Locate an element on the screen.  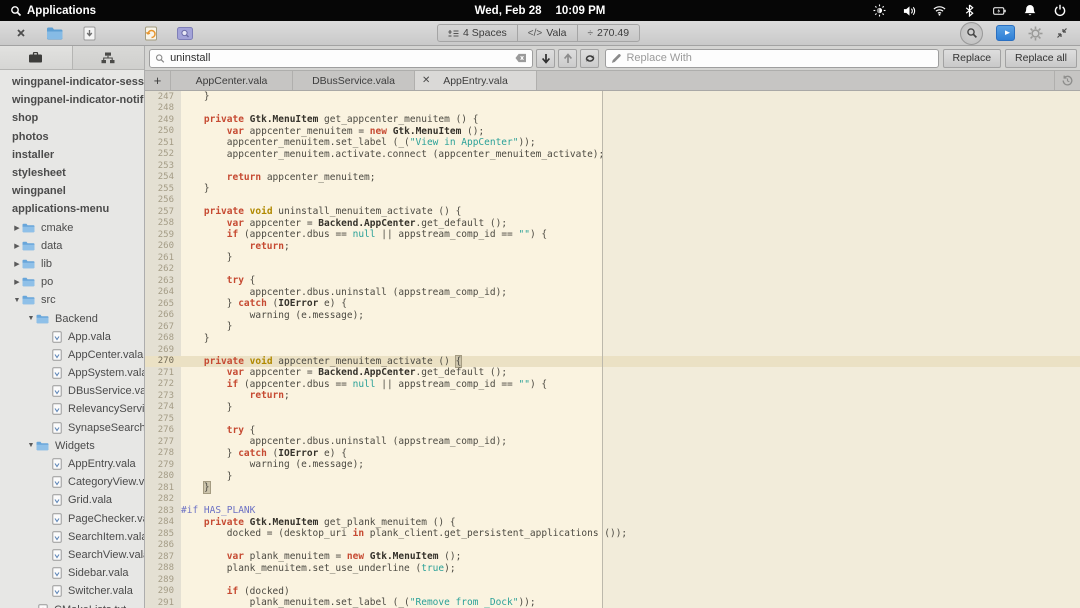
code-line-289: 289 is located at coordinates (612, 580).